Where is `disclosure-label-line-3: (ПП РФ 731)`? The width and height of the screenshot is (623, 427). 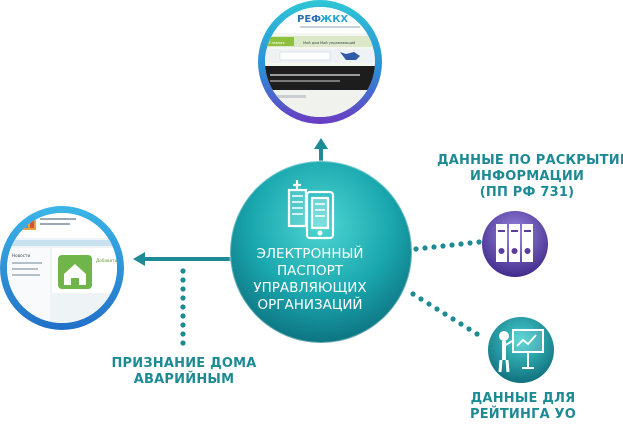
disclosure-label-line-3: (ПП РФ 731) is located at coordinates (527, 192).